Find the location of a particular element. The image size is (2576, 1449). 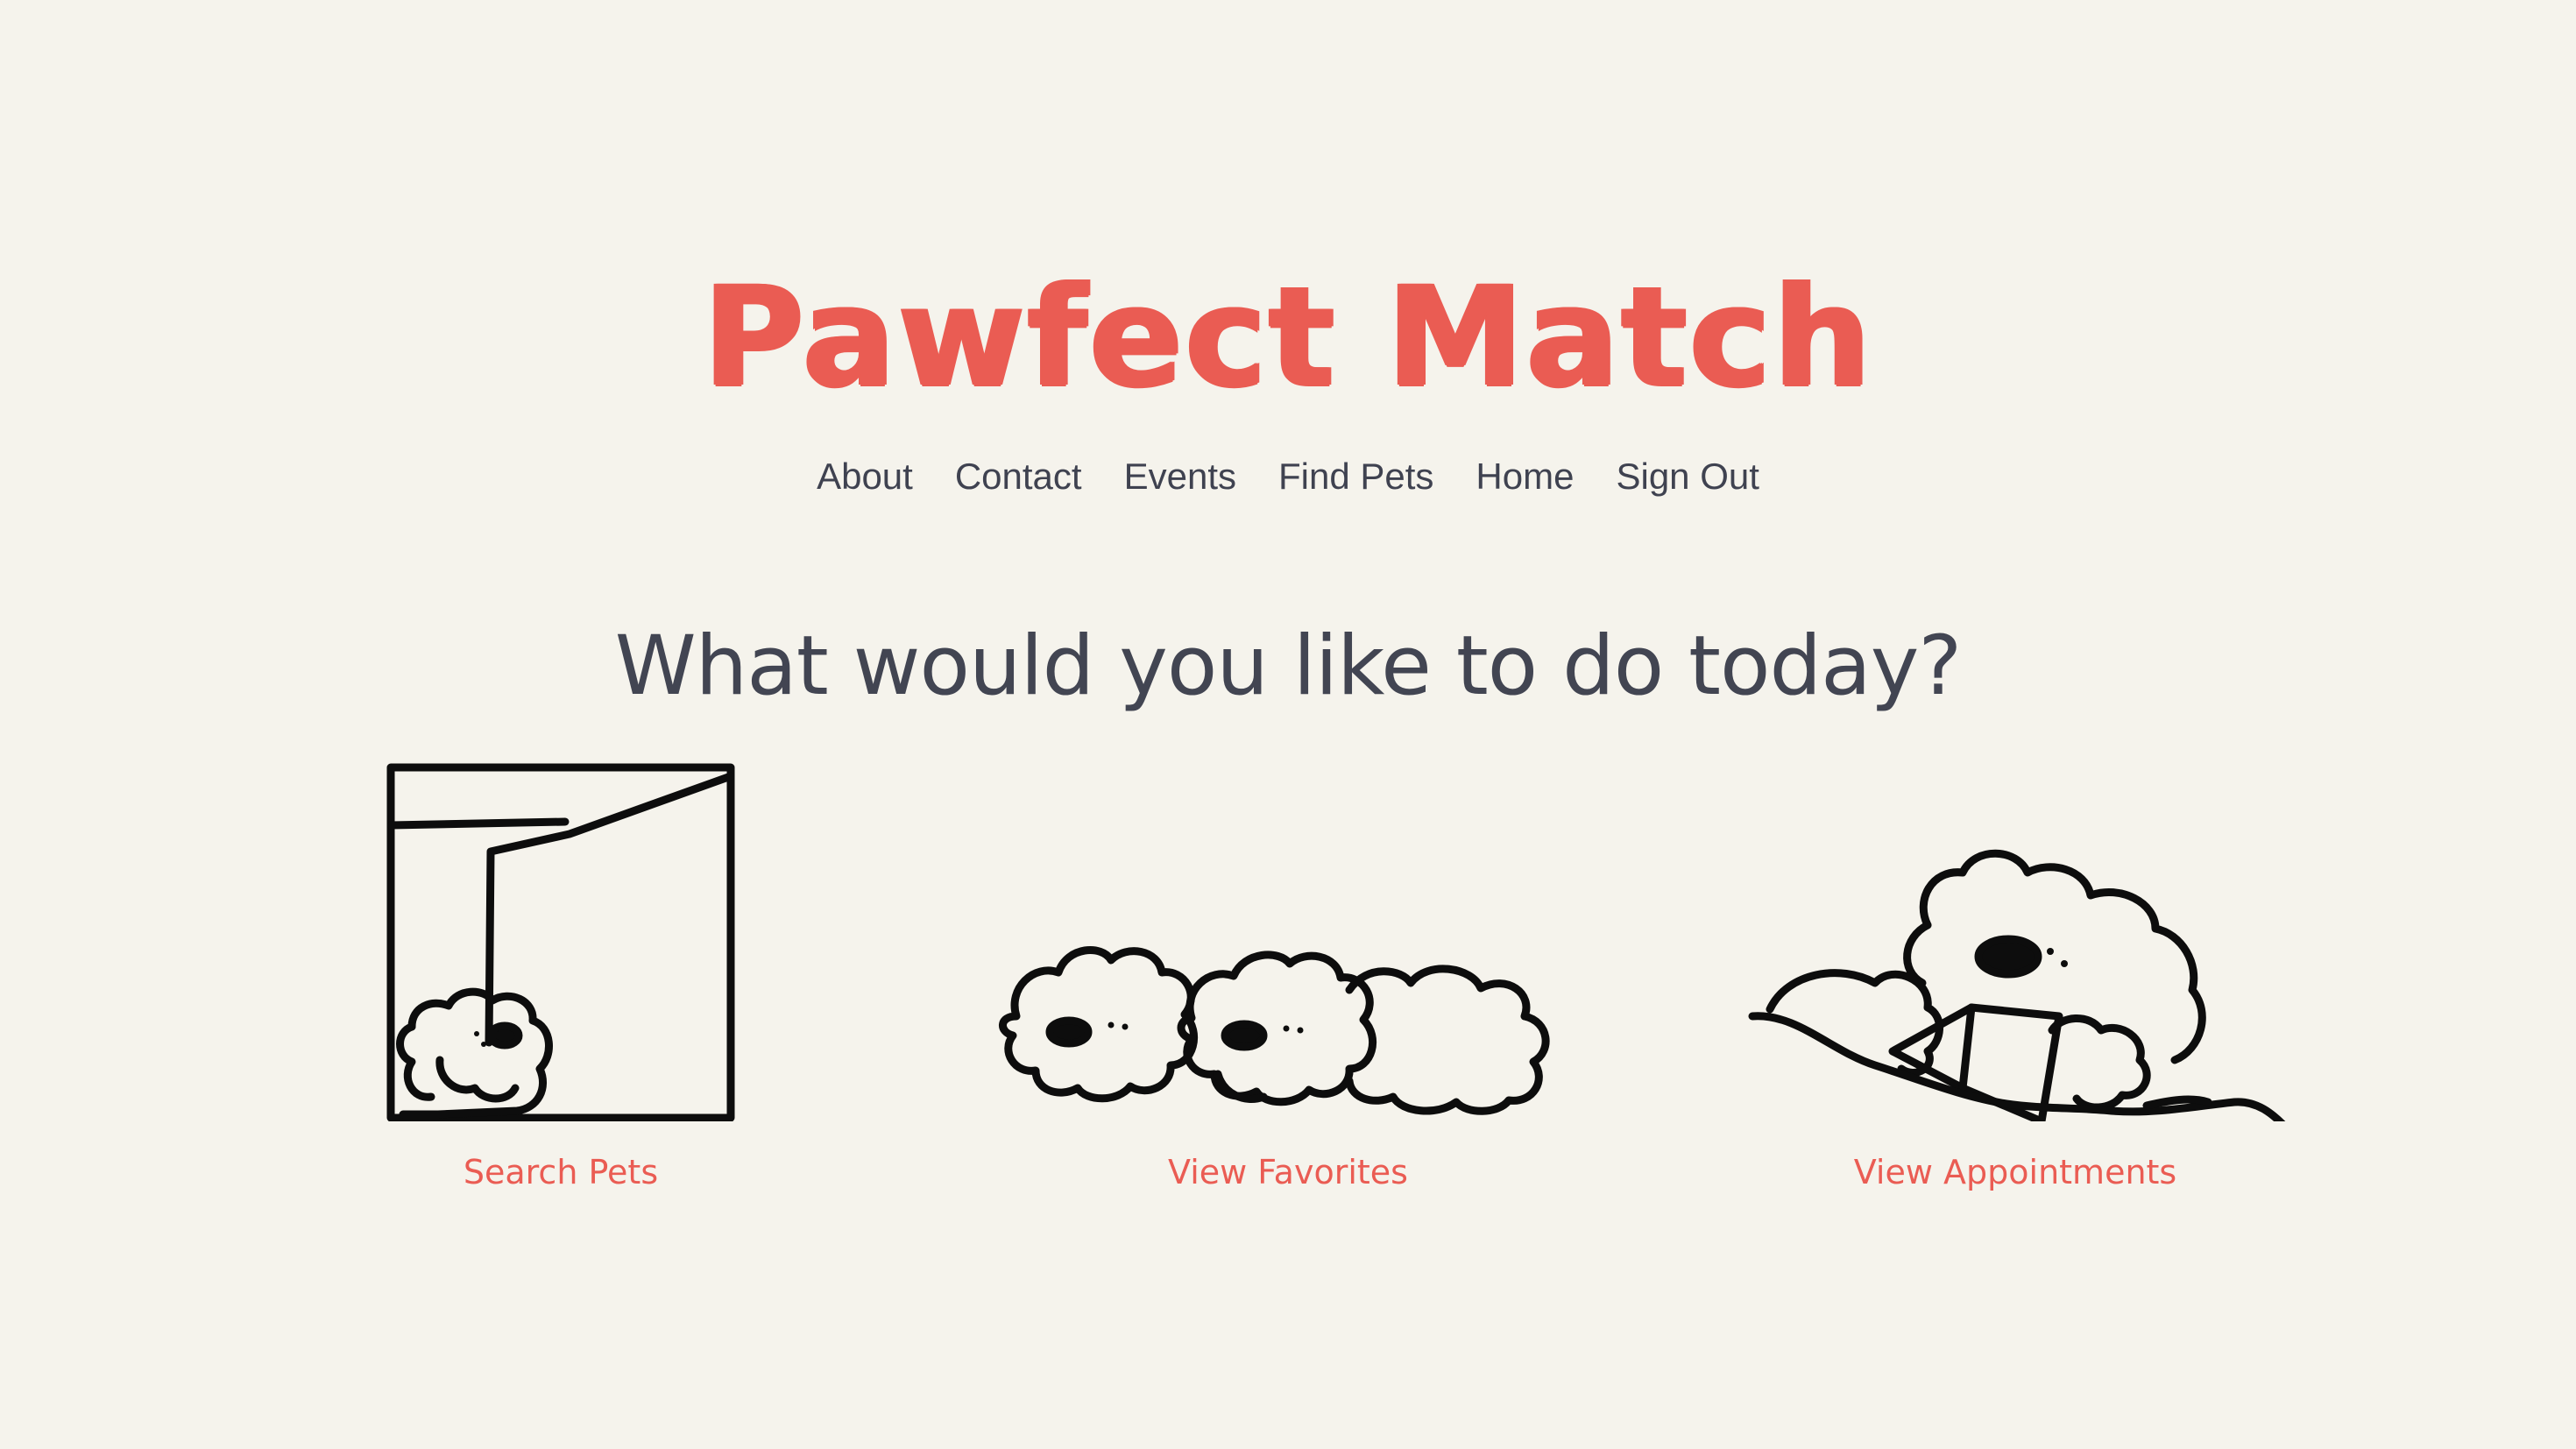

dog-reading-book-icon is located at coordinates (2017, 985).